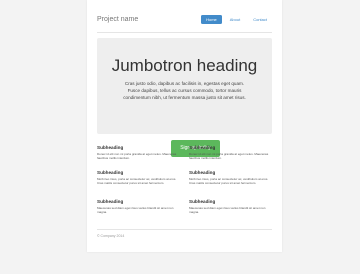 The width and height of the screenshot is (360, 274). I want to click on nav-home: Home, so click(211, 19).